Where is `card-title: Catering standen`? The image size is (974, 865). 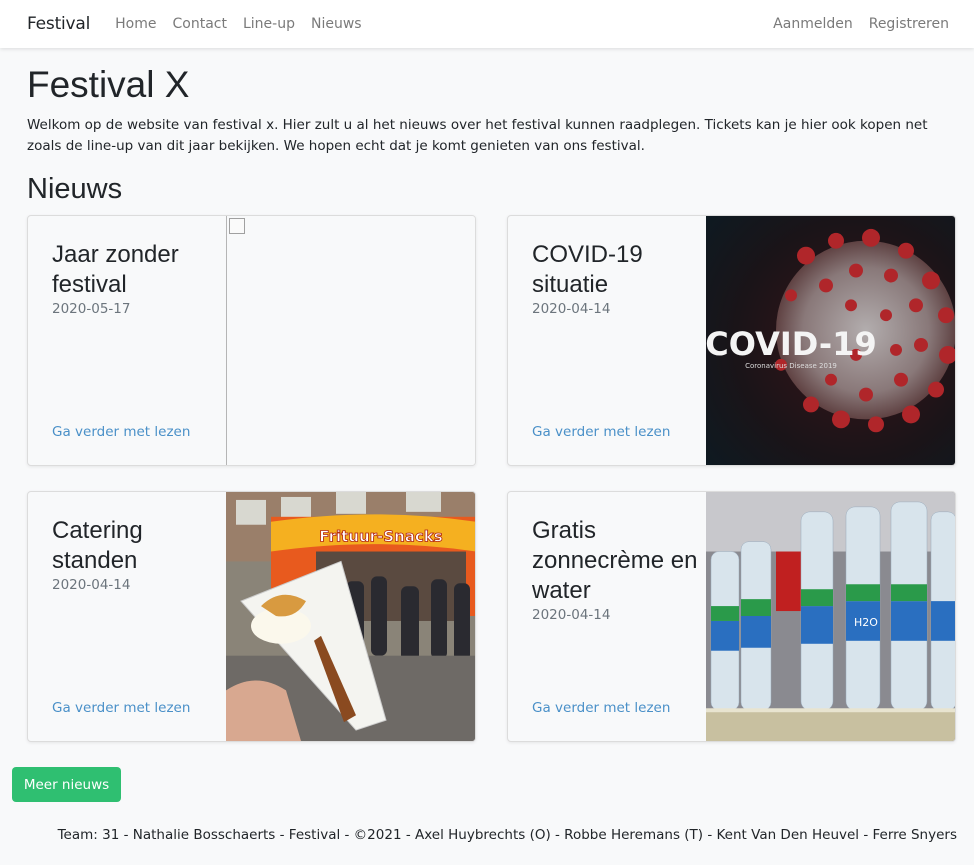
card-title: Catering standen is located at coordinates (97, 545).